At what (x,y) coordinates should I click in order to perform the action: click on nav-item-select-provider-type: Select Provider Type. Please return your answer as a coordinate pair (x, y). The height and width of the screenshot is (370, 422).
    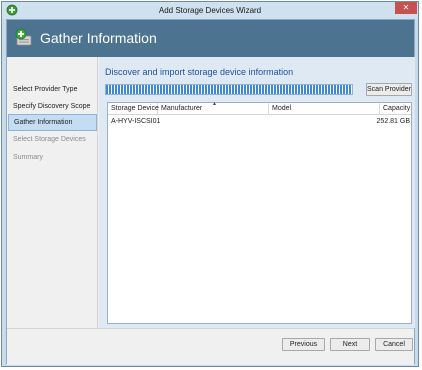
    Looking at the image, I should click on (52, 89).